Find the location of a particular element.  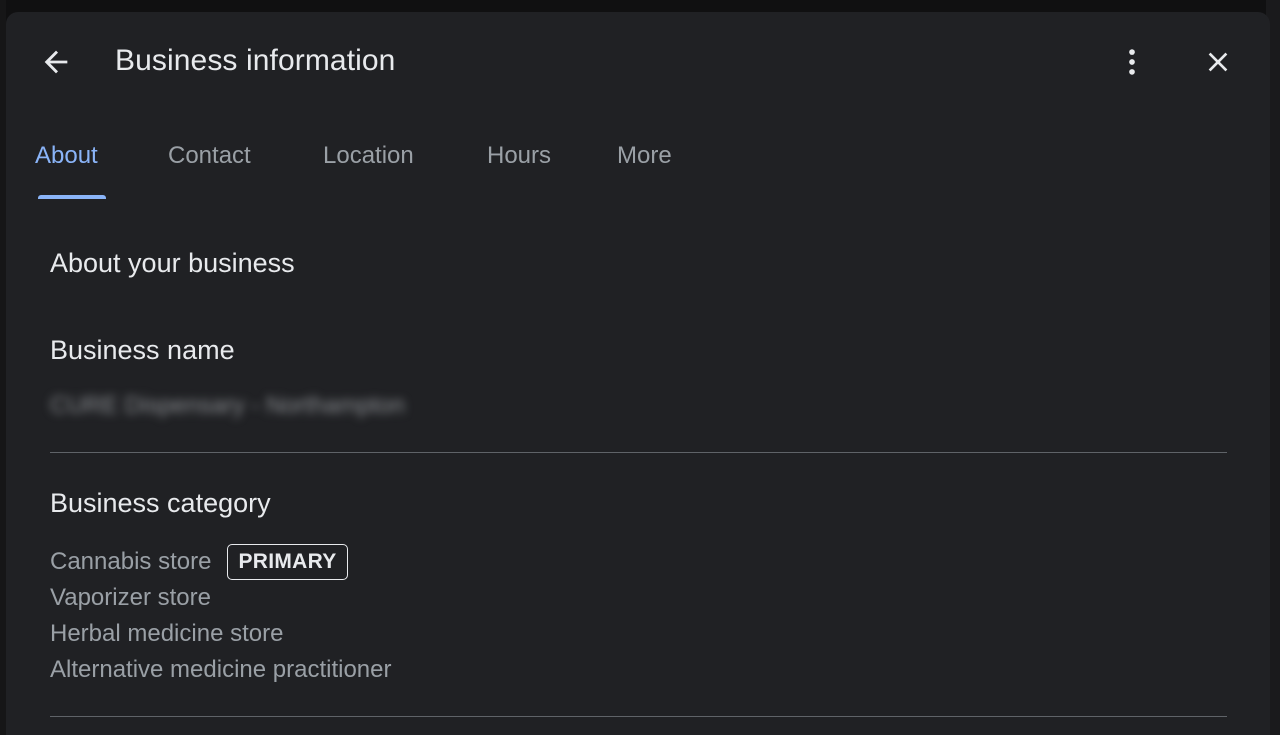

primary-badge: PRIMARY is located at coordinates (287, 562).